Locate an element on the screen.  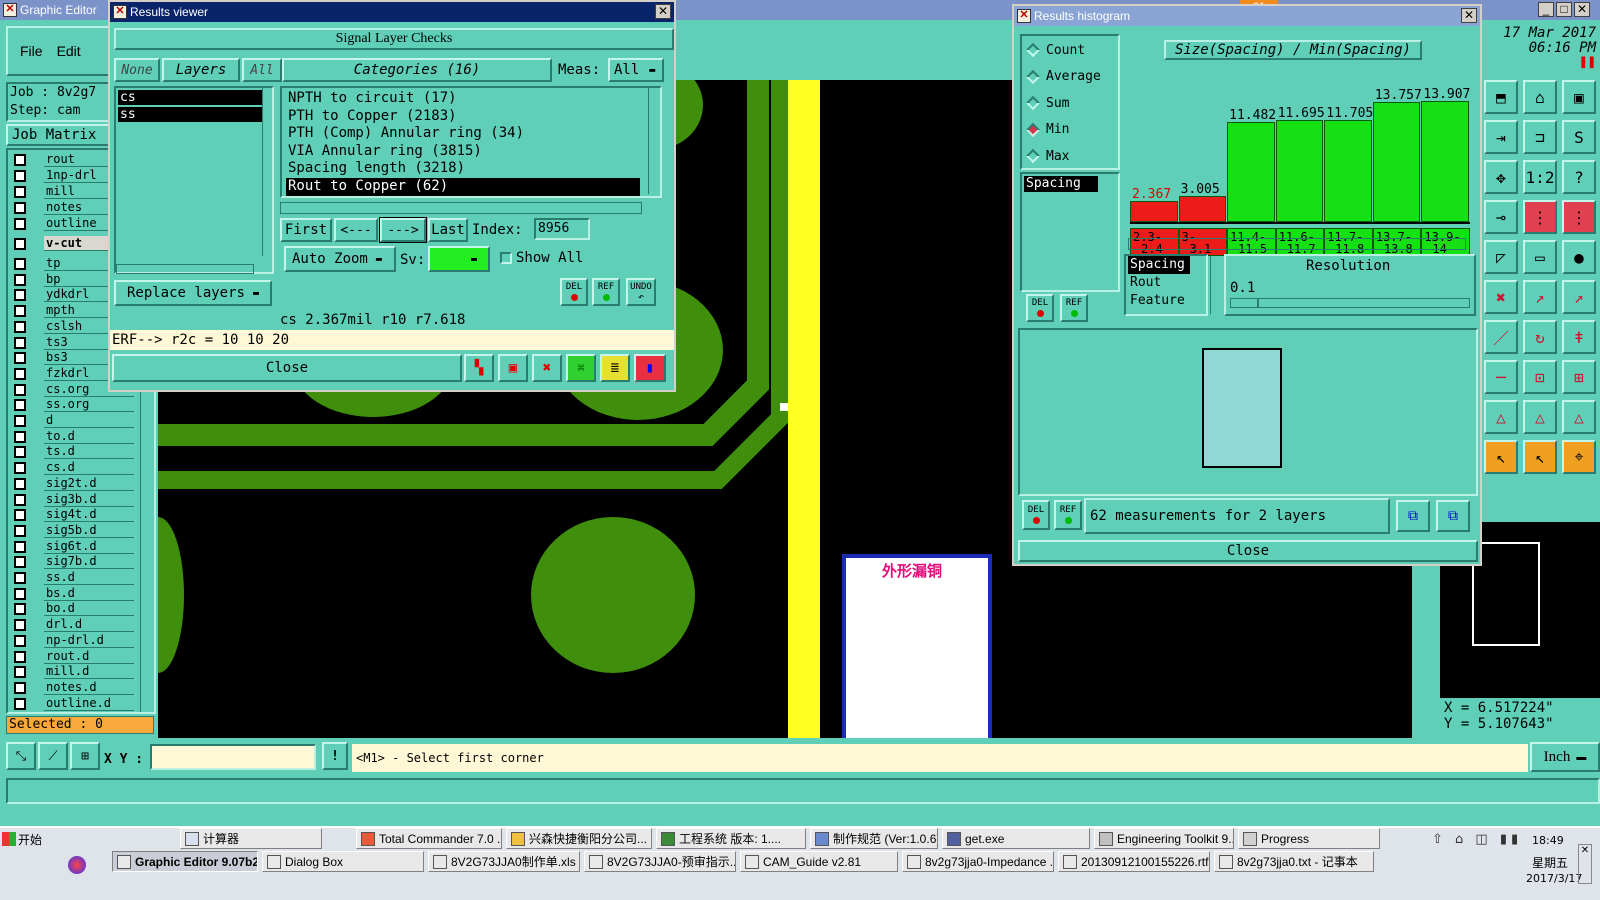
feature-listbox: Spacing Rout Feature is located at coordinates (1166, 285).